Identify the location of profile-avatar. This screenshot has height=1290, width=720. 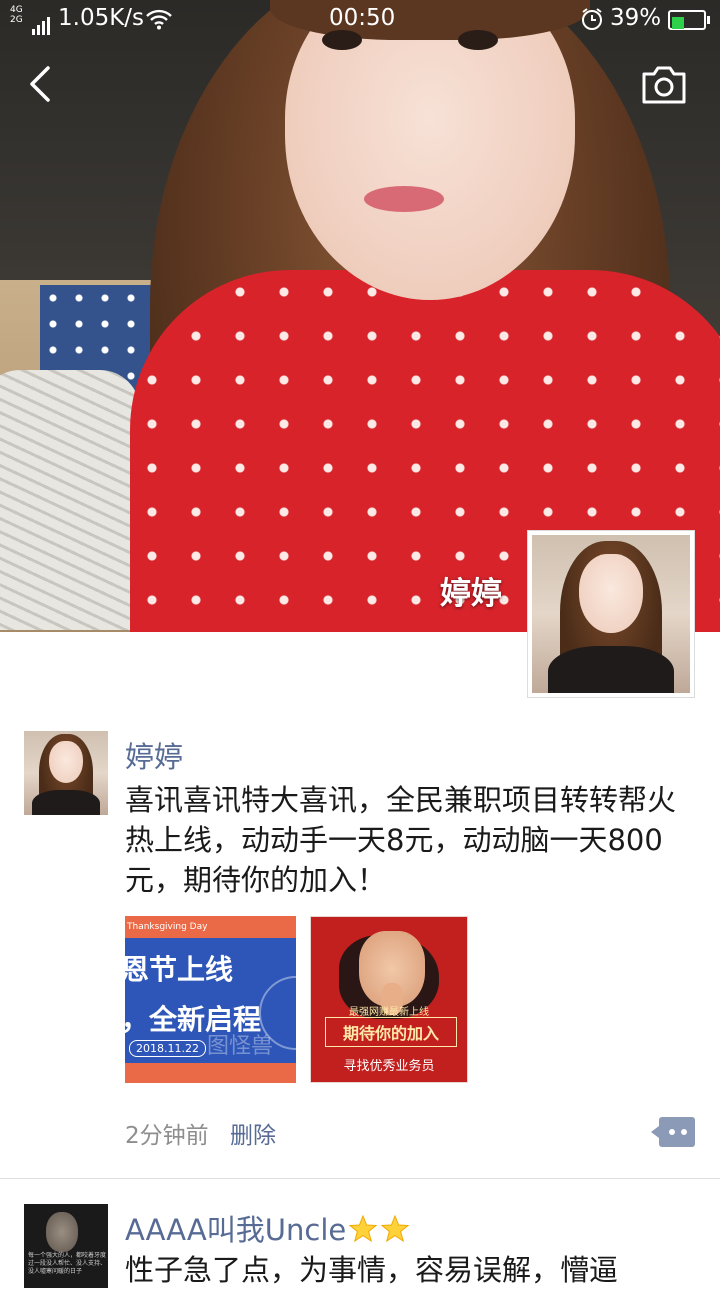
(611, 614).